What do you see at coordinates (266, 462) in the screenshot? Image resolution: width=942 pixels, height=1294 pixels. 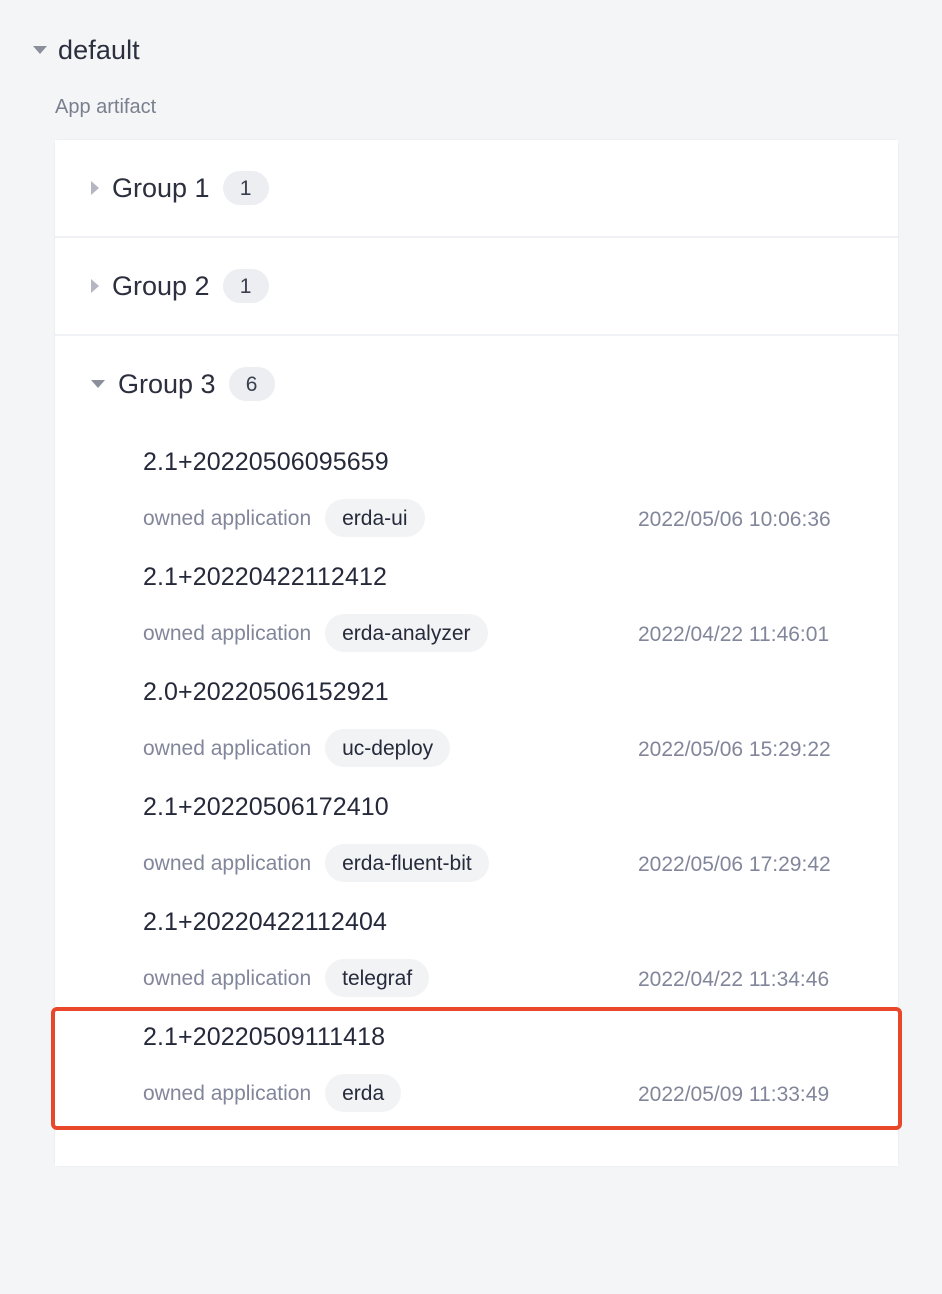 I see `artifact-version: 2.1+20220506095659` at bounding box center [266, 462].